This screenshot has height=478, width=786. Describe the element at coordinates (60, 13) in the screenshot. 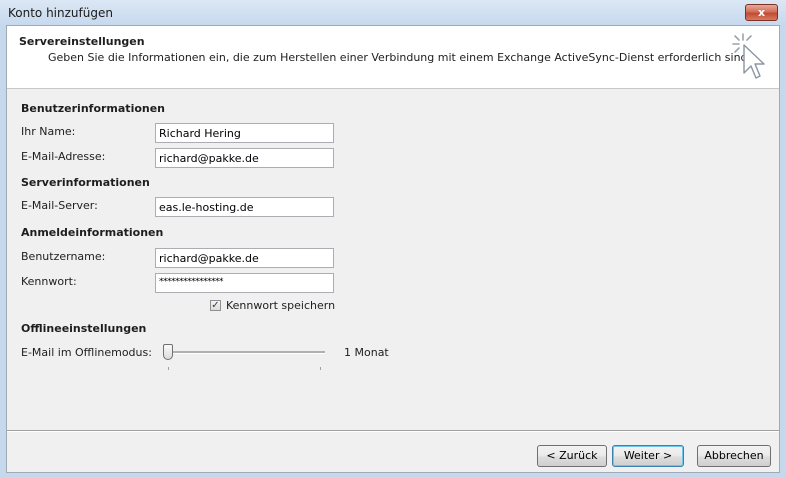

I see `window-title: Konto hinzufügen` at that location.